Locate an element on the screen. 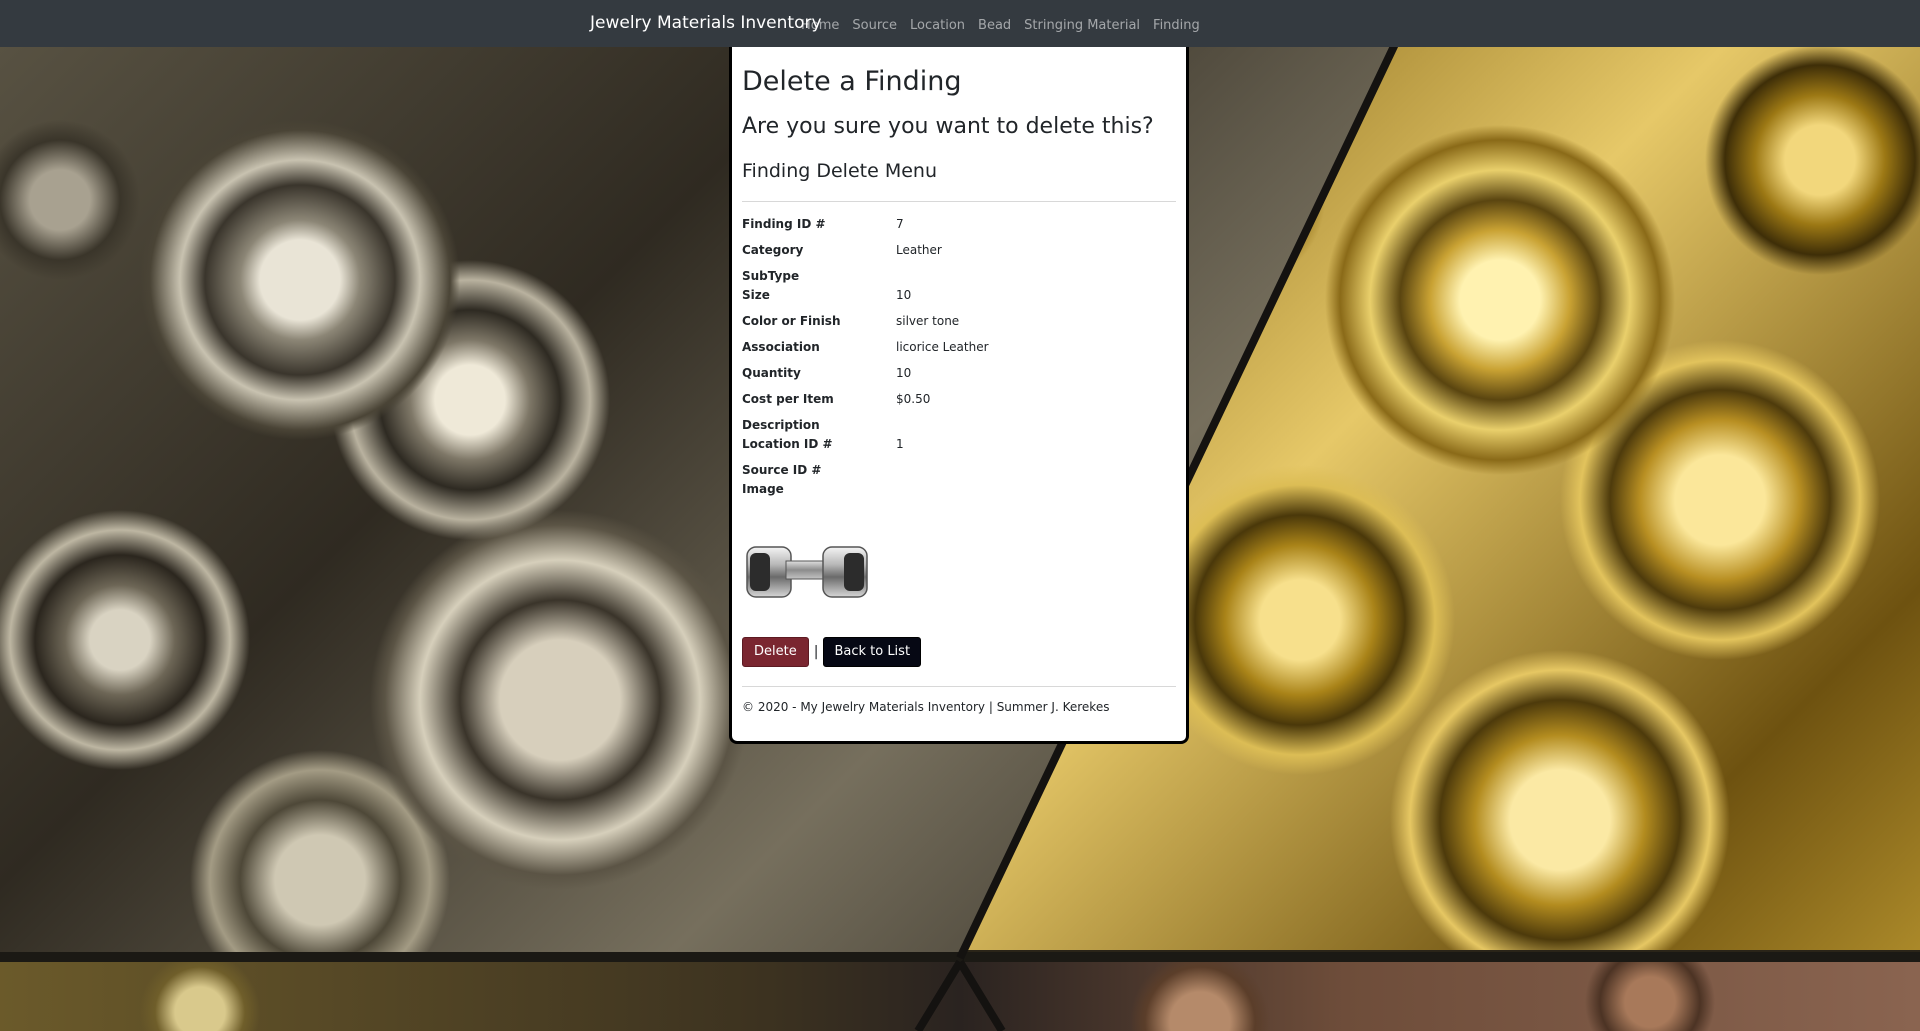  detail-row-color-finish: Color or Finish silver tone is located at coordinates (959, 321).